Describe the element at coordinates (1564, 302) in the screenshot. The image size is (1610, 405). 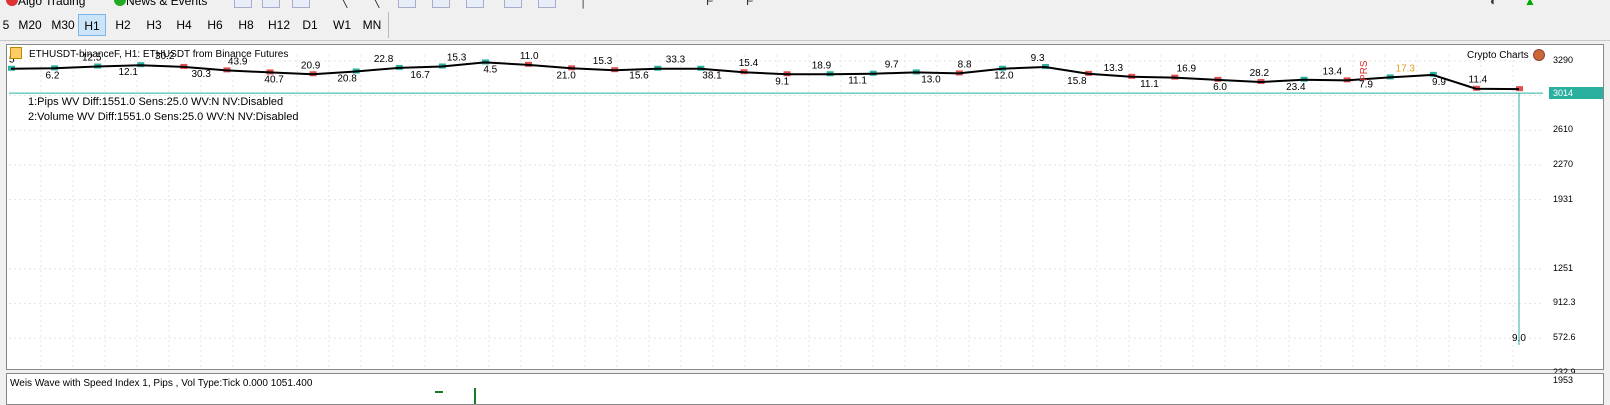
I see `price-axis-label: 912.3` at that location.